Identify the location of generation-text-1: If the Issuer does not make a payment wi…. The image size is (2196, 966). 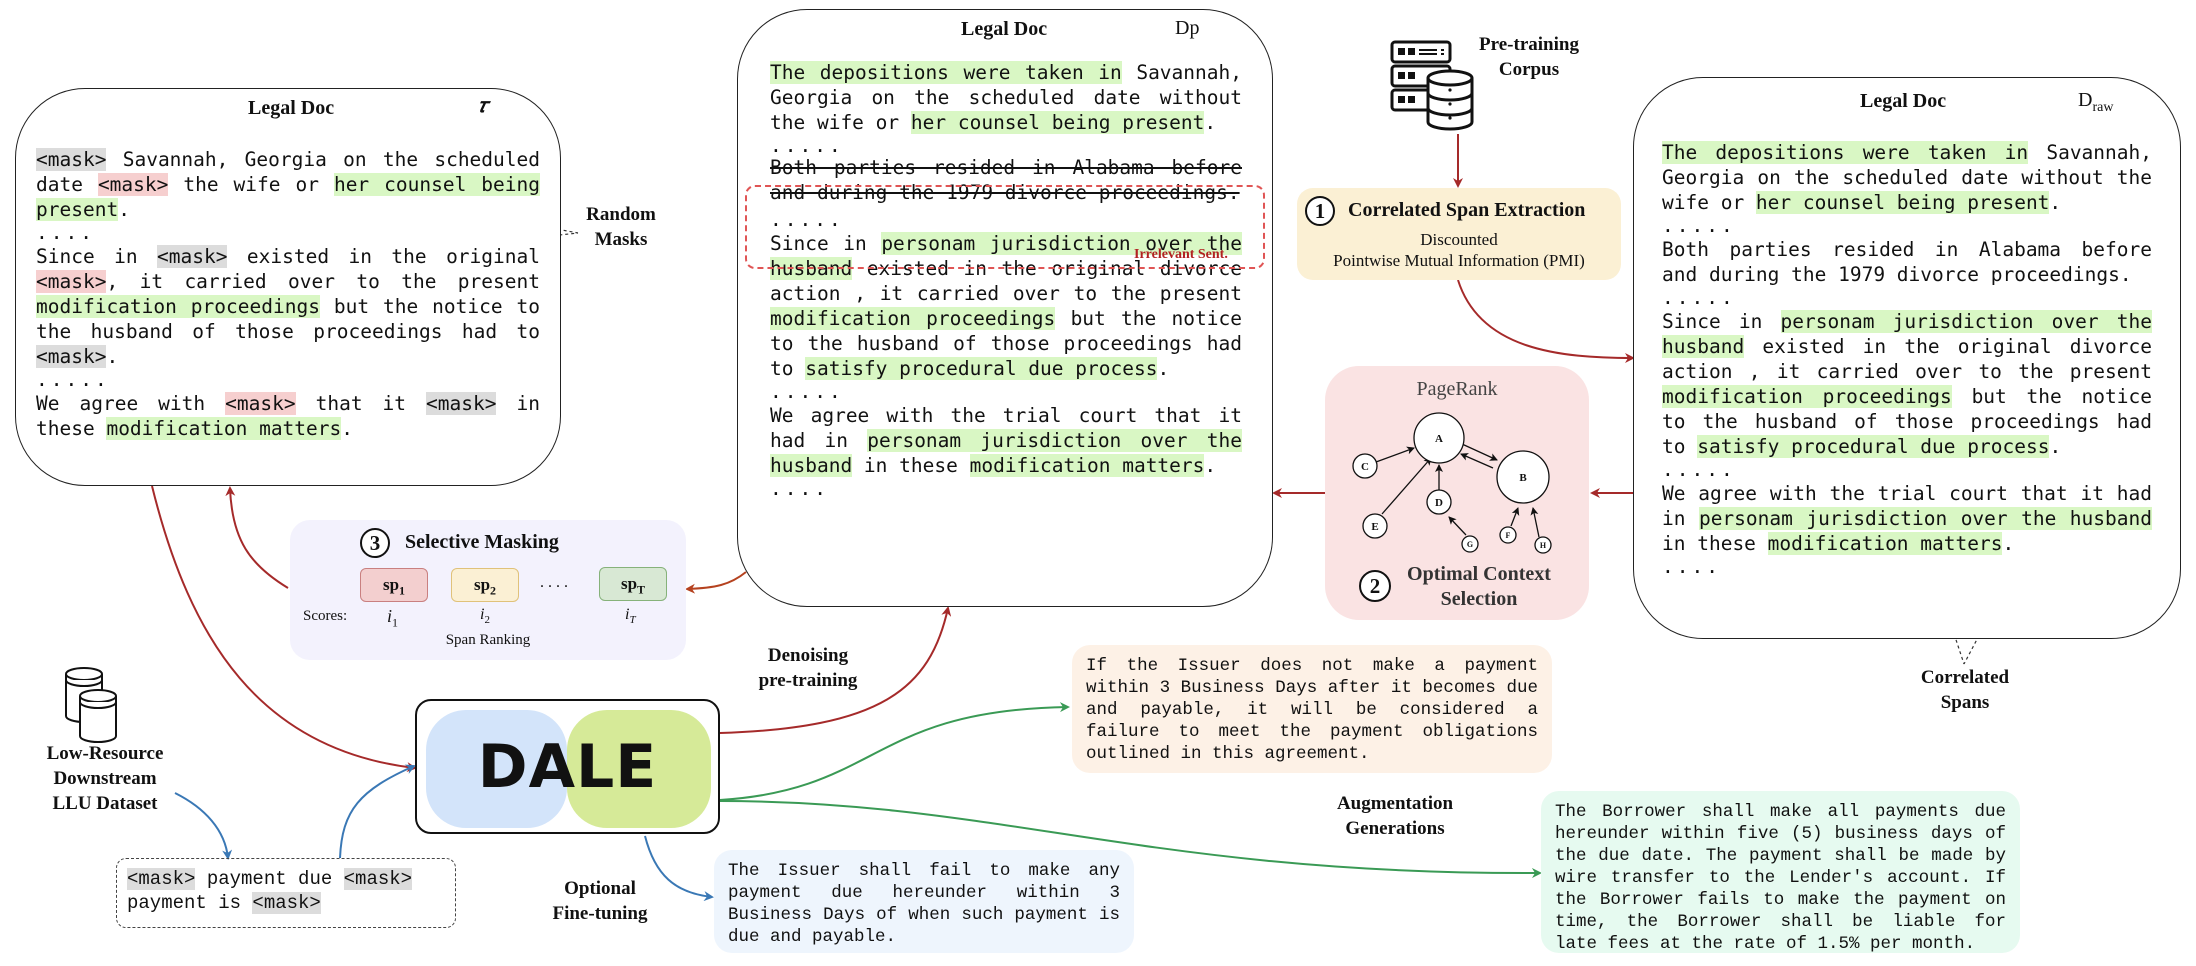
(1312, 710).